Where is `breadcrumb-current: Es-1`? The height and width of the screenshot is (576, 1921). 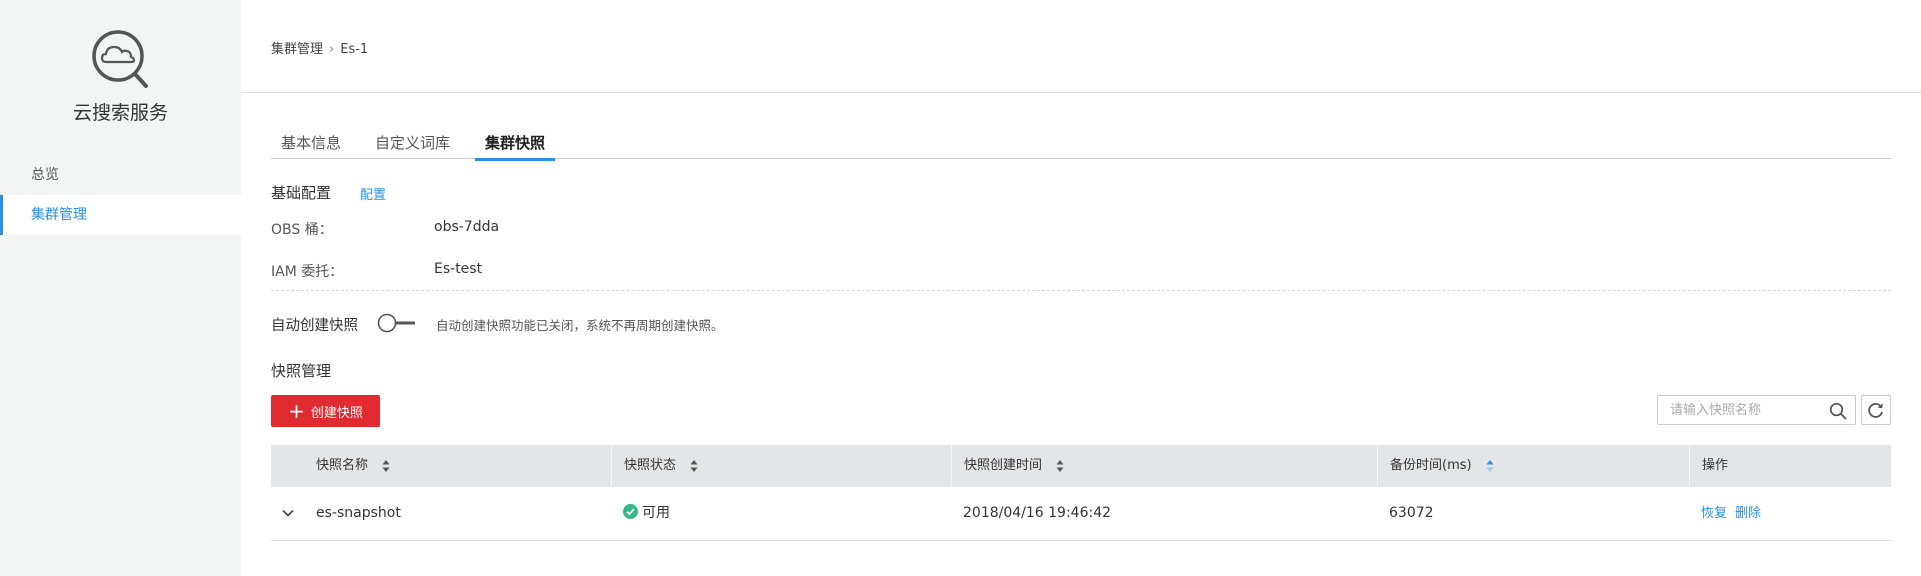
breadcrumb-current: Es-1 is located at coordinates (354, 49).